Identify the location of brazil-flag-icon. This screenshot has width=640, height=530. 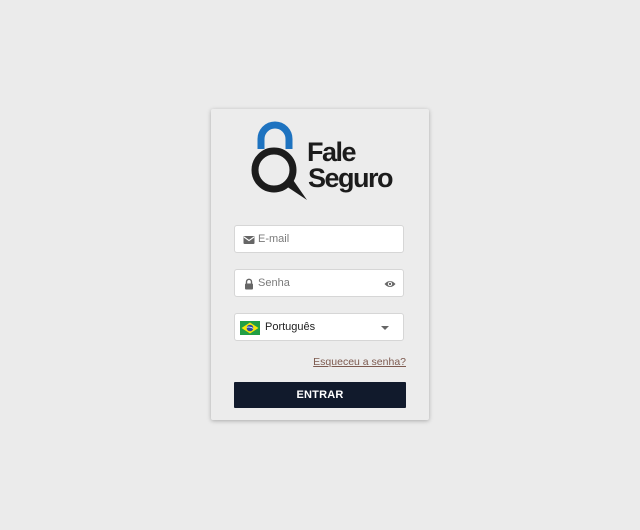
(250, 328).